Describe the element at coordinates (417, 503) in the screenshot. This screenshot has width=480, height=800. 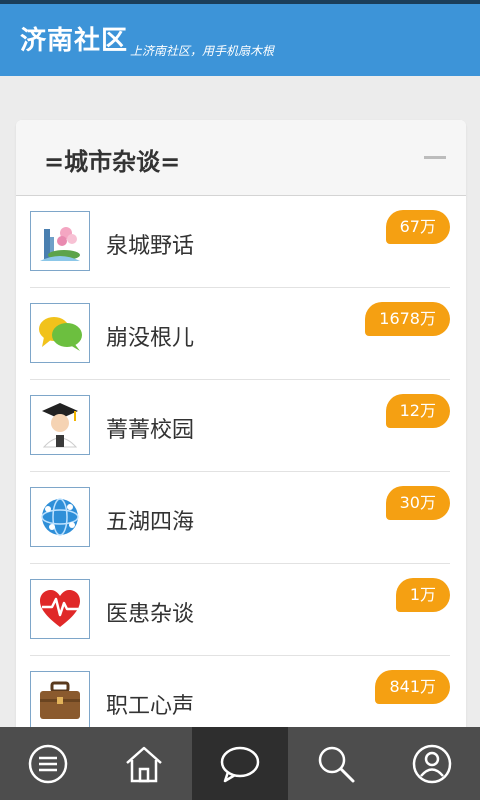
I see `post-count-badge: 30万` at that location.